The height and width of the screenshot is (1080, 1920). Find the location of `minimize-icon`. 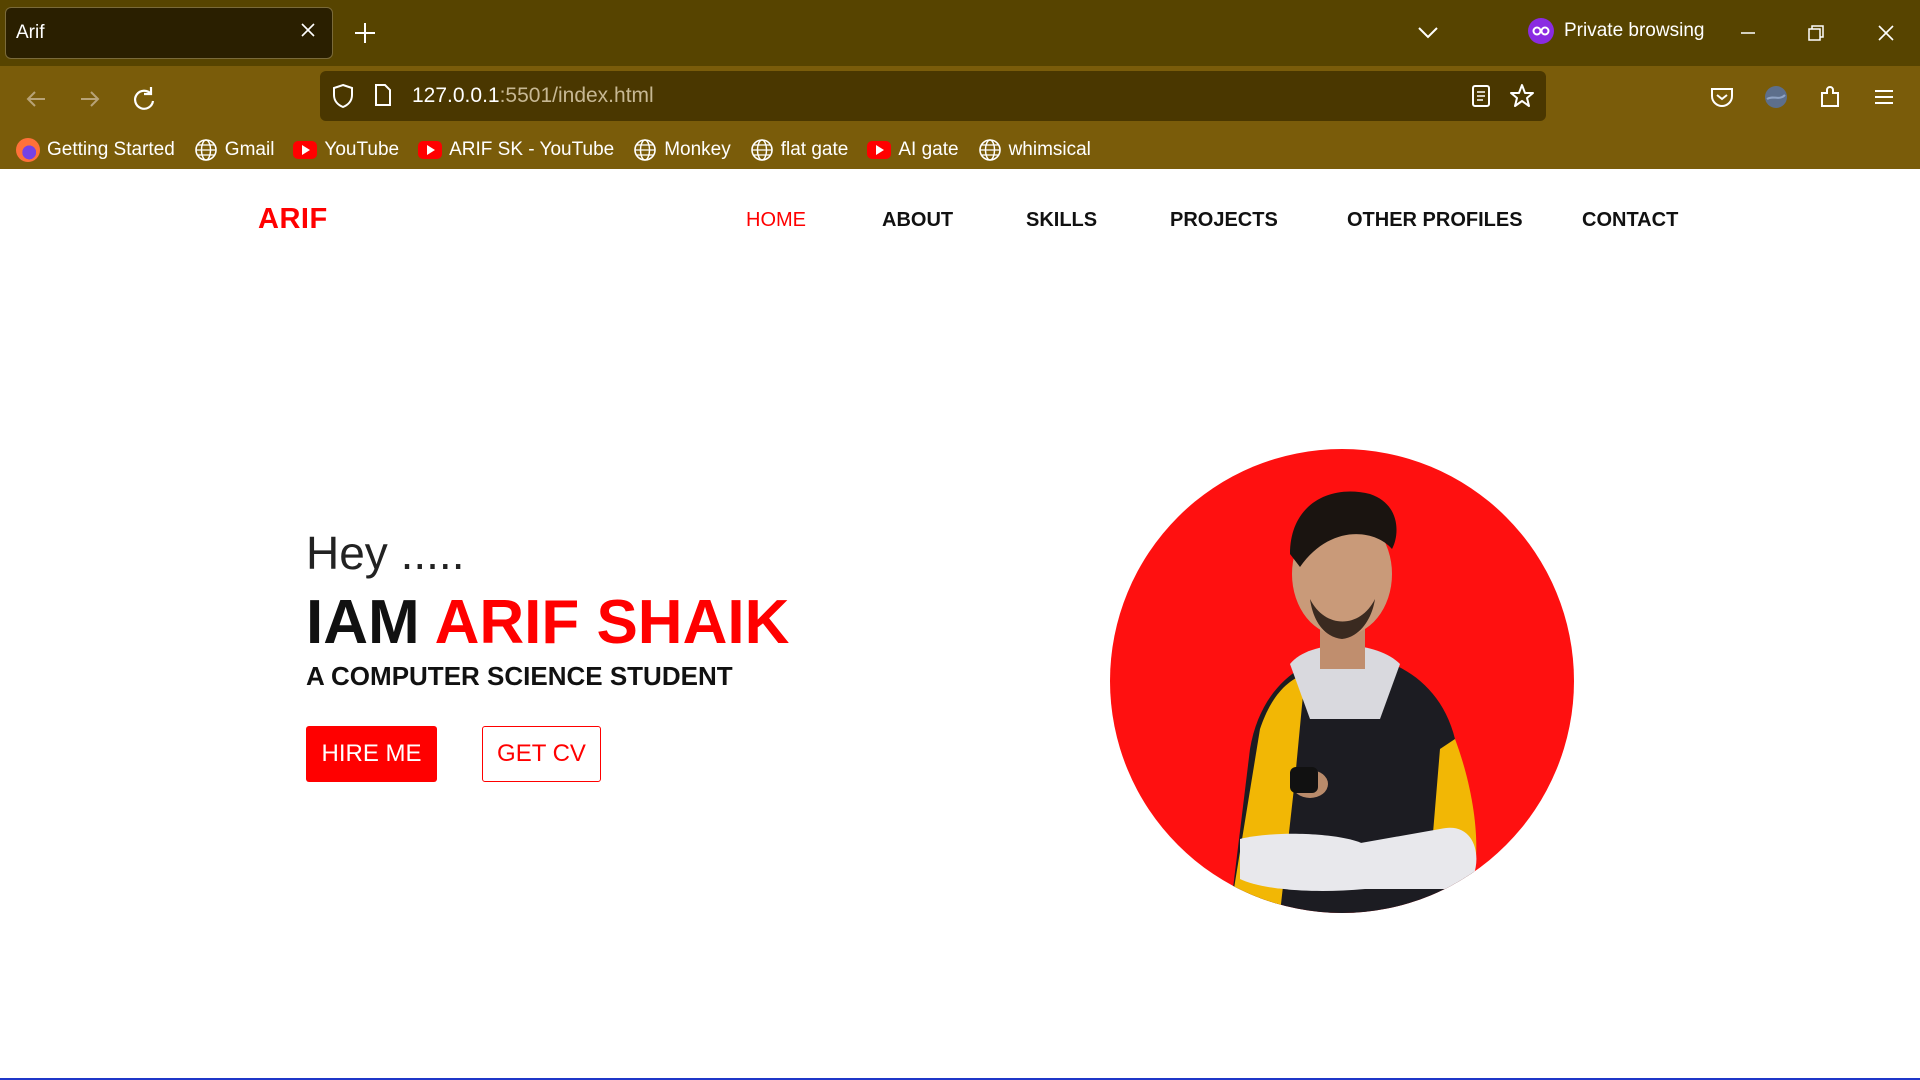

minimize-icon is located at coordinates (1748, 33).